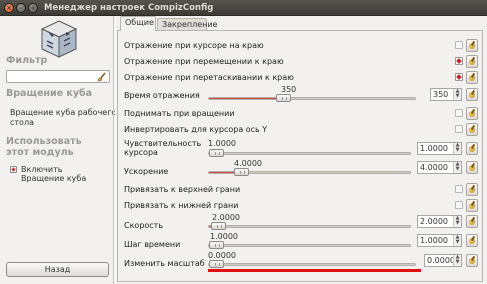 The height and width of the screenshot is (284, 487). Describe the element at coordinates (283, 98) in the screenshot. I see `flip-time-slider-handle` at that location.